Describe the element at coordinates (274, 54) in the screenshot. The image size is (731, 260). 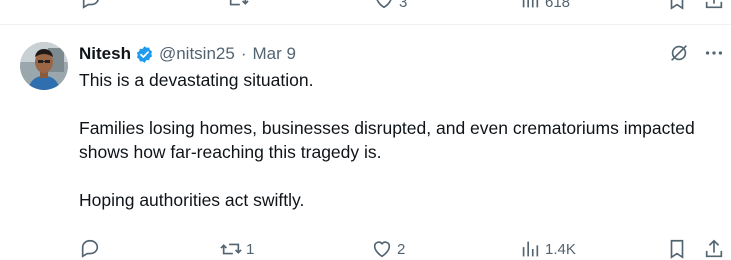
I see `tweet-date: Mar 9` at that location.